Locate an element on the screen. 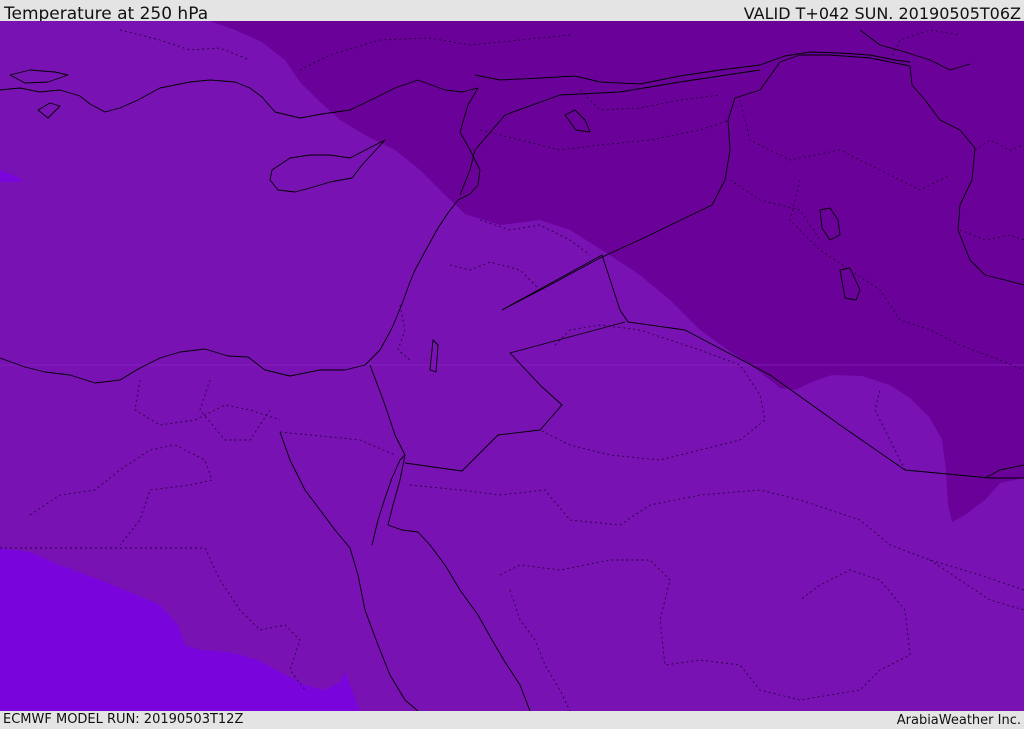  credit-text: ArabiaWeather Inc. is located at coordinates (958, 720).